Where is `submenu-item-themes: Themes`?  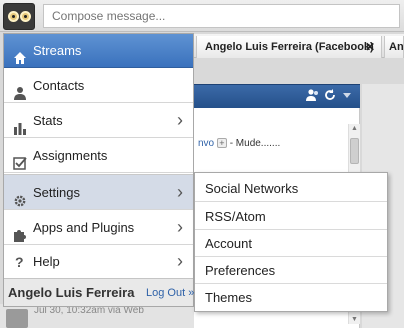 submenu-item-themes: Themes is located at coordinates (291, 297).